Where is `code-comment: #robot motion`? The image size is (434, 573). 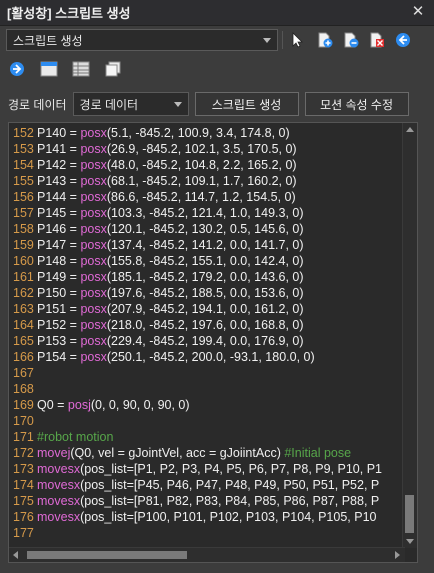
code-comment: #robot motion is located at coordinates (75, 437).